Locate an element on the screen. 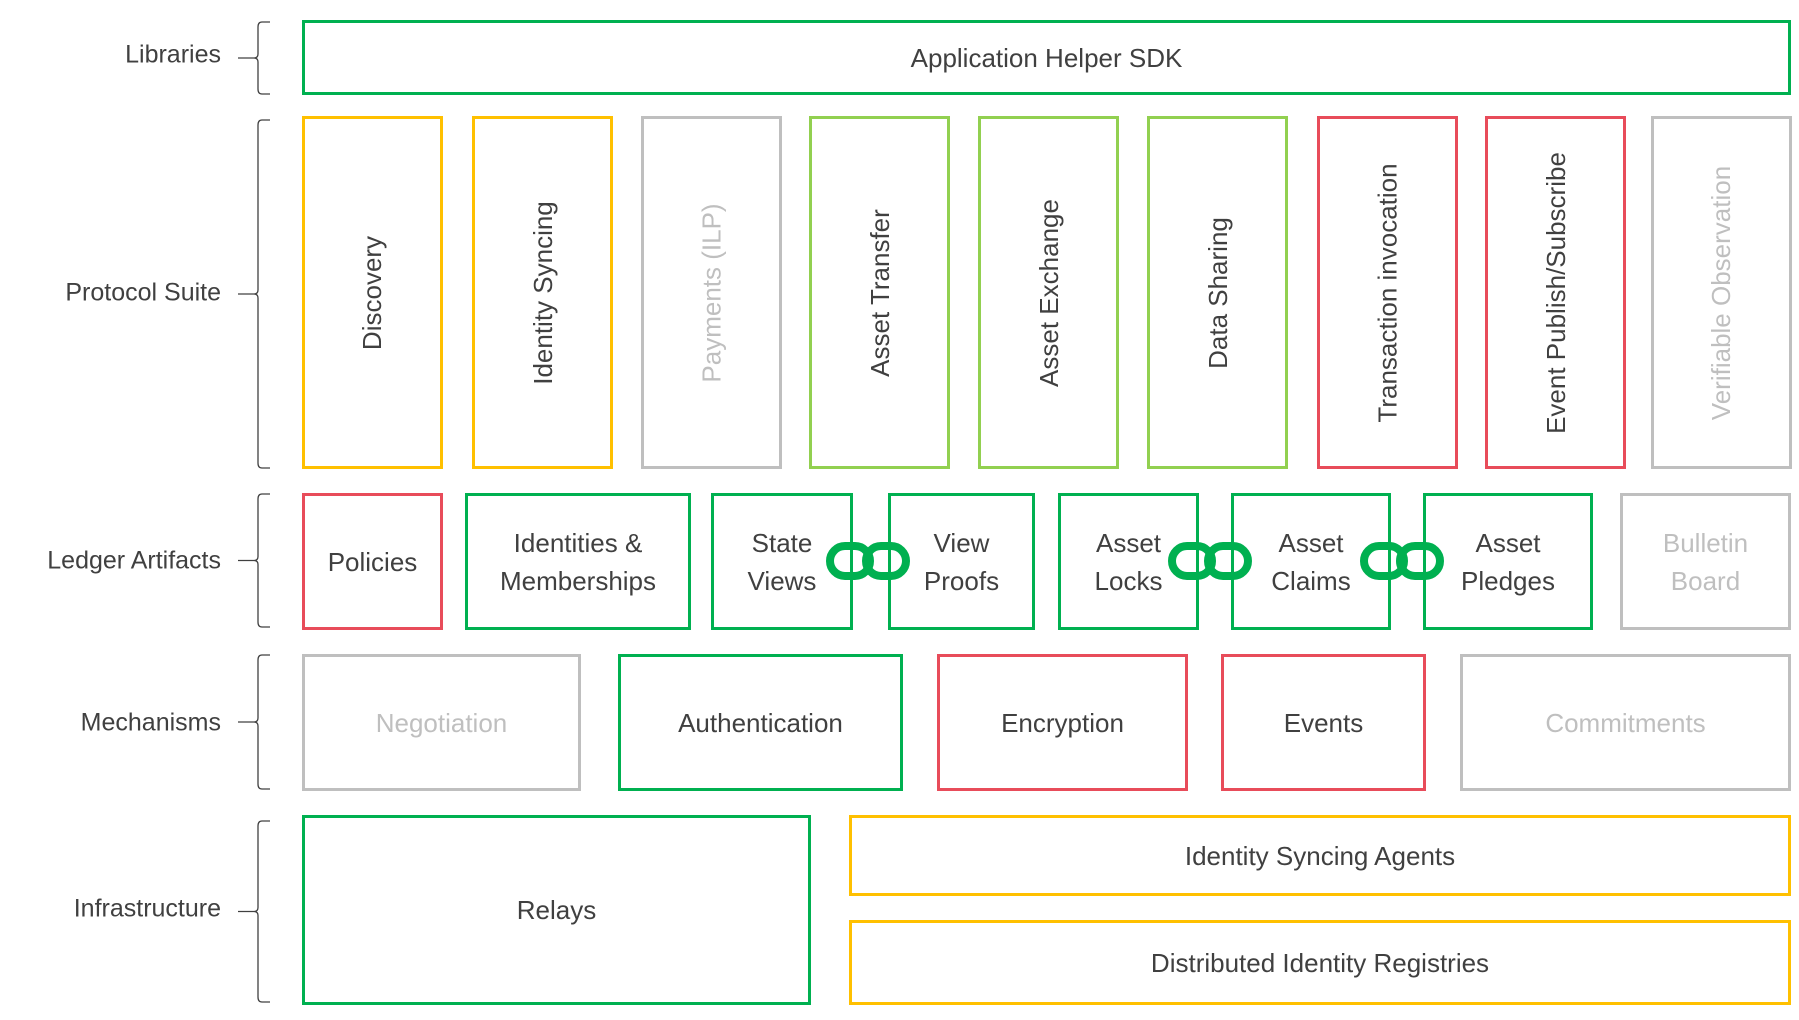 This screenshot has height=1020, width=1799. box-label: Application Helper SDK is located at coordinates (1046, 57).